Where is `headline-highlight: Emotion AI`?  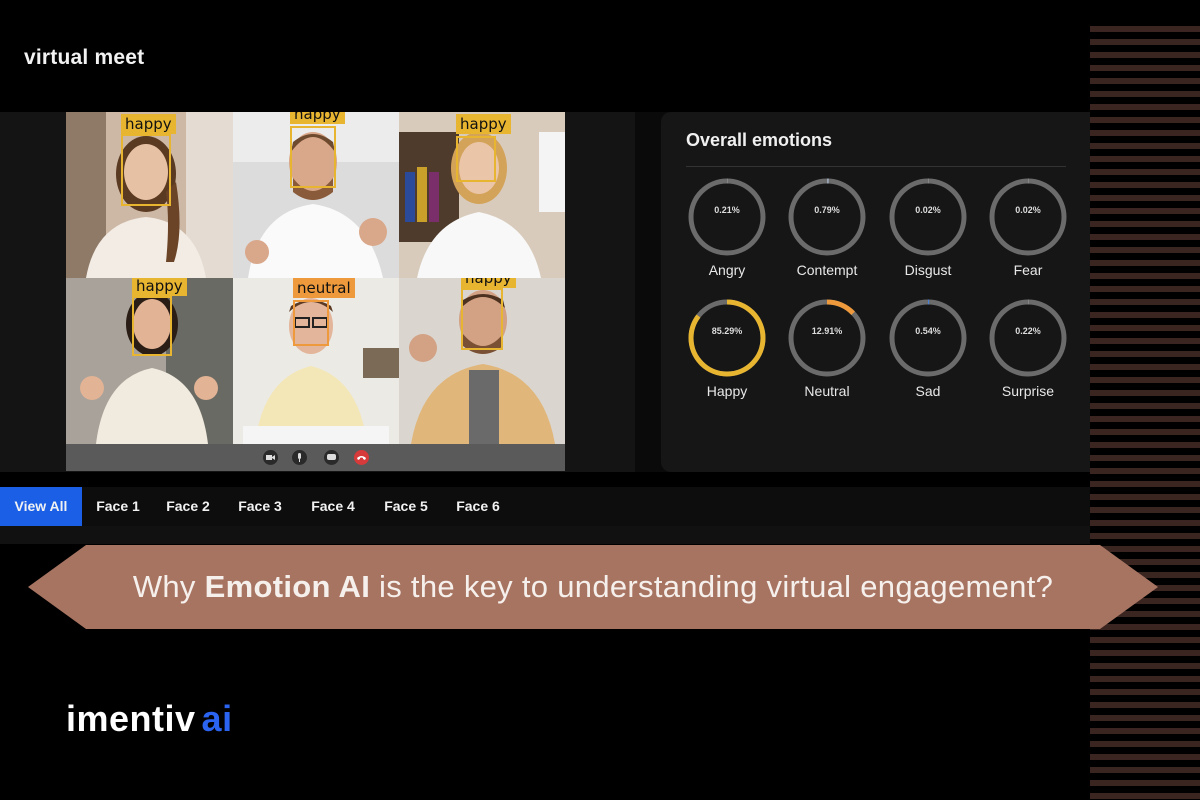
headline-highlight: Emotion AI is located at coordinates (287, 586).